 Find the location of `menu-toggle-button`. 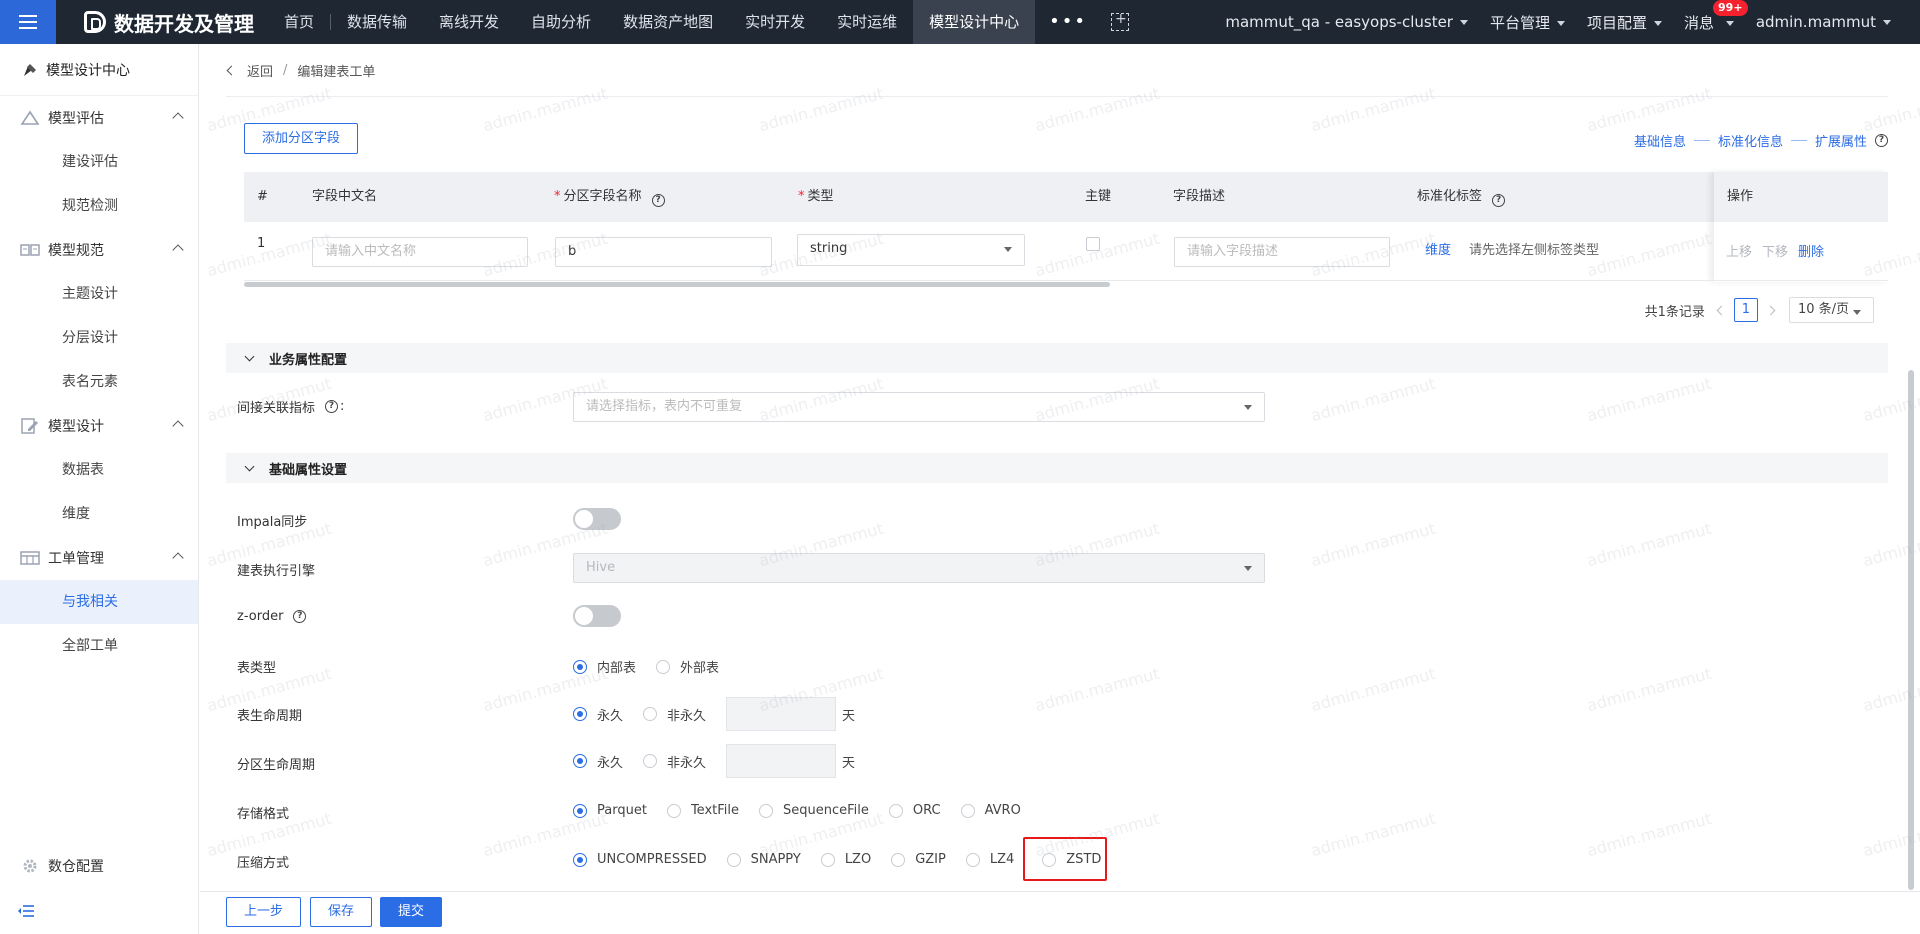

menu-toggle-button is located at coordinates (28, 22).